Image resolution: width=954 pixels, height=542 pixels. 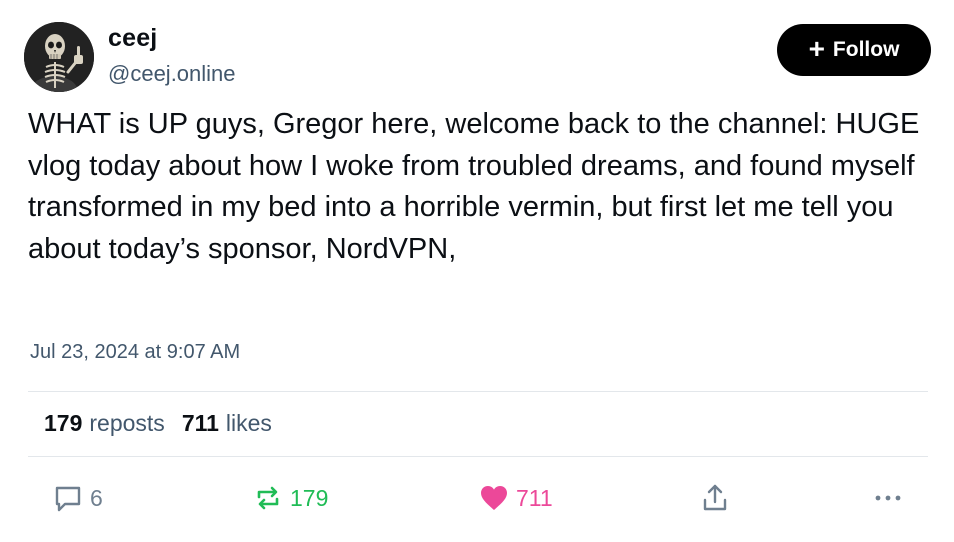 I want to click on reposts-label: reposts, so click(x=126, y=423).